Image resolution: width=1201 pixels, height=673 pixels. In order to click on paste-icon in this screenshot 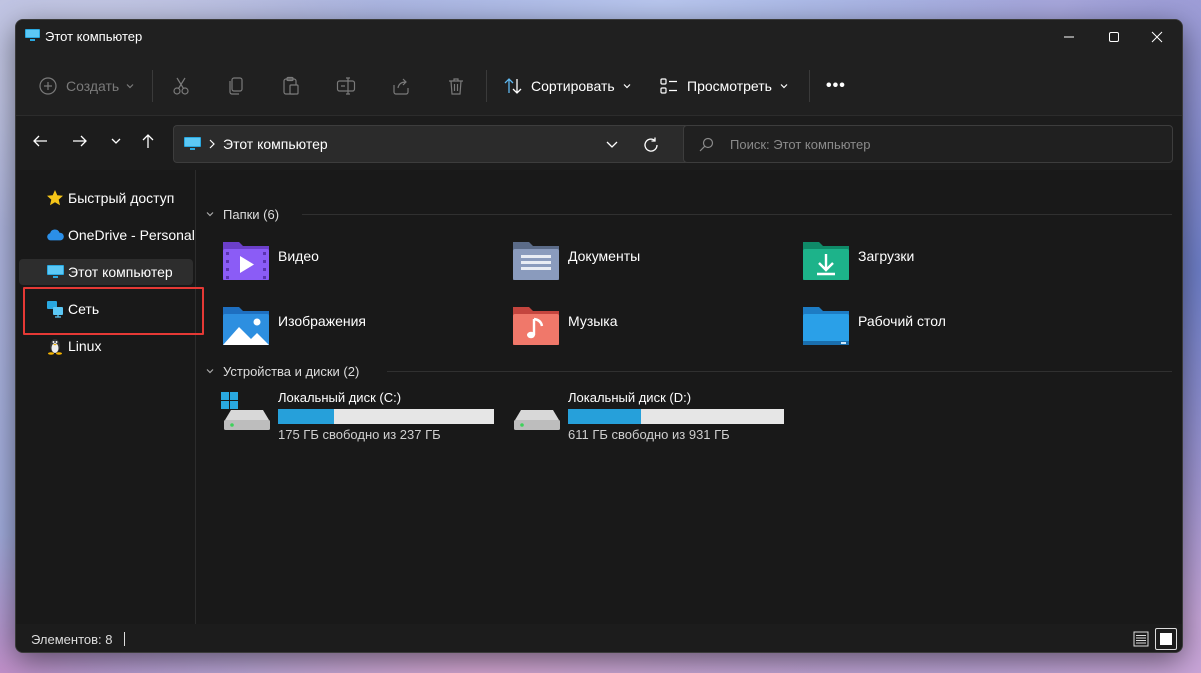, I will do `click(291, 85)`.